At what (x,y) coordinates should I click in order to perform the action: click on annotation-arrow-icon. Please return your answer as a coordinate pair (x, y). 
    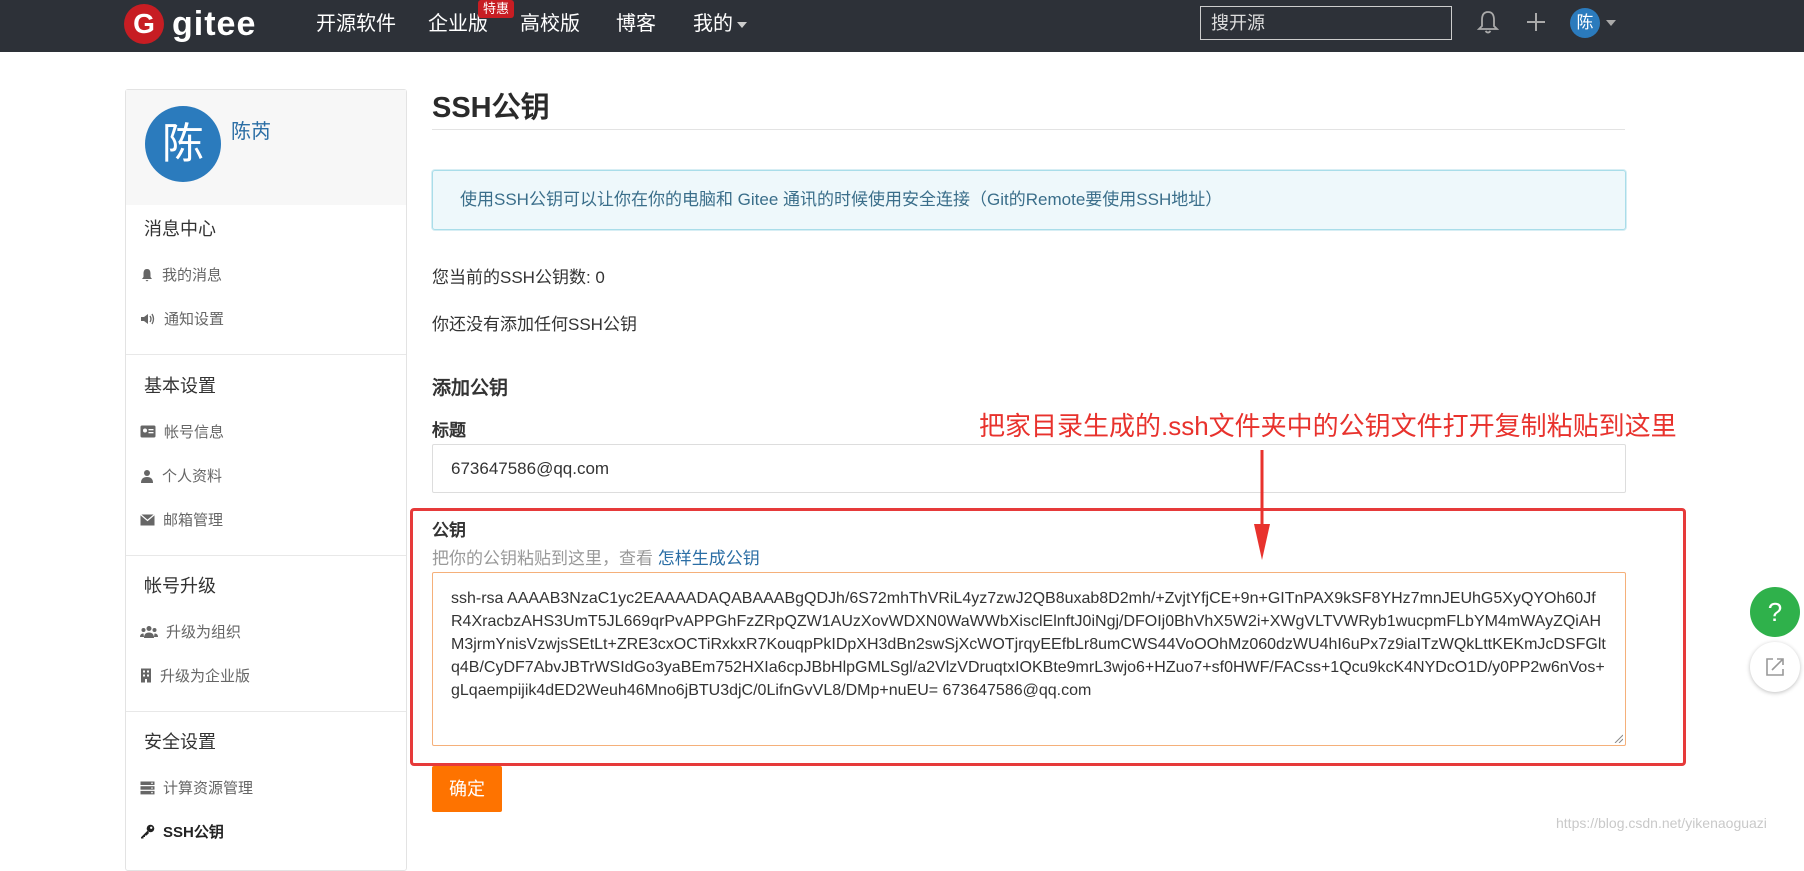
    Looking at the image, I should click on (1262, 505).